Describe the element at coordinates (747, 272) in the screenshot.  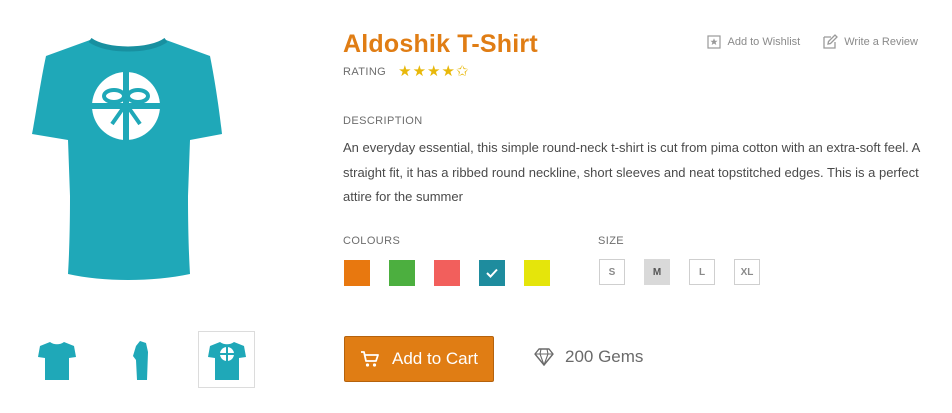
I see `size-option: XL` at that location.